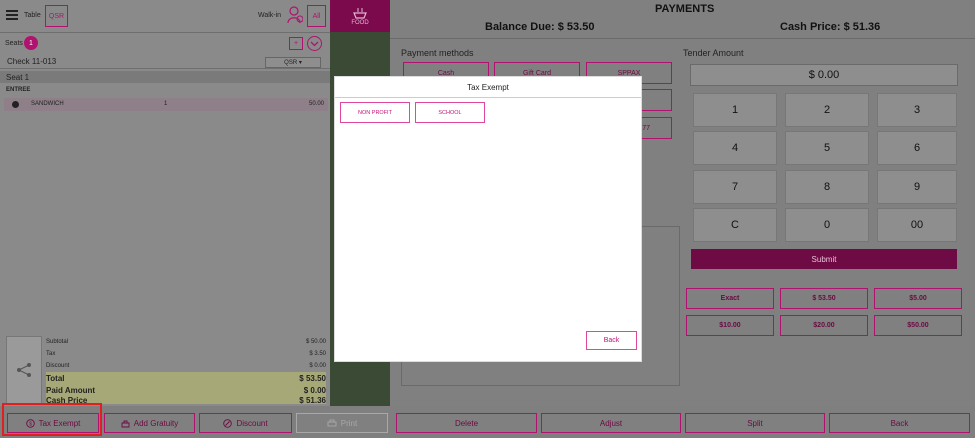 The height and width of the screenshot is (438, 975). What do you see at coordinates (314, 390) in the screenshot?
I see `paid-amount-value: $ 0.00` at bounding box center [314, 390].